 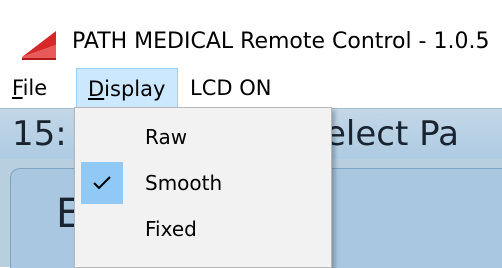 What do you see at coordinates (29, 88) in the screenshot?
I see `menu-file: File` at bounding box center [29, 88].